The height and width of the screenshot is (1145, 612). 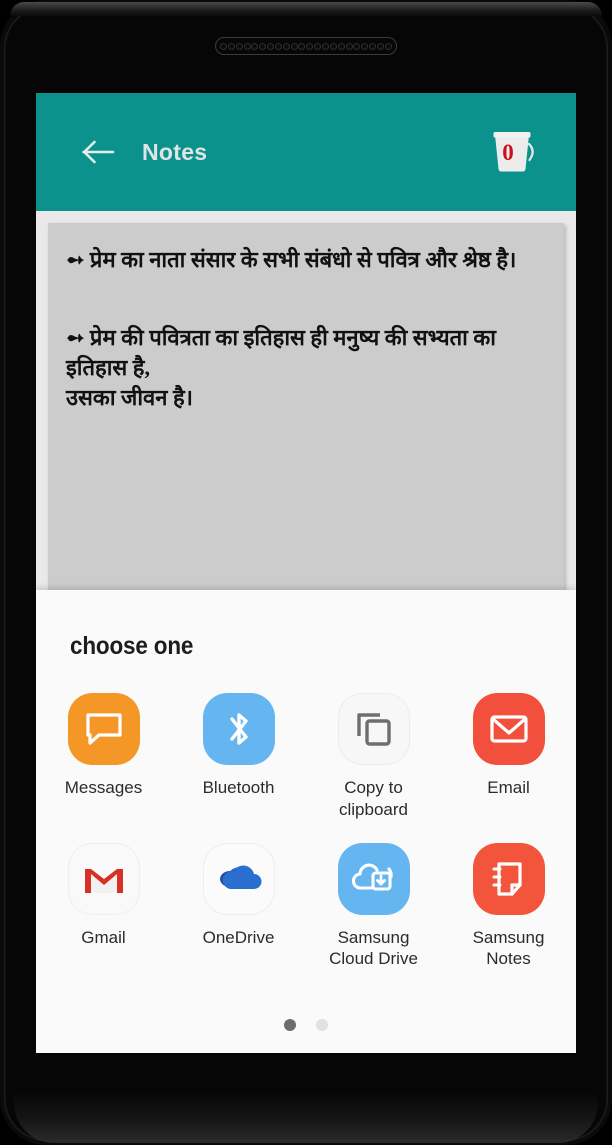 I want to click on note-paragraph-2-line-3: उसका जीवन है।, so click(x=130, y=397).